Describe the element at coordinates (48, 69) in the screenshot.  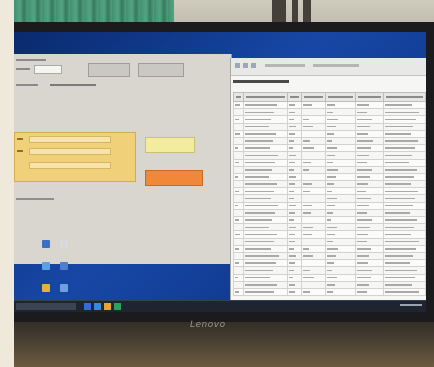
I see `dropdown-input` at that location.